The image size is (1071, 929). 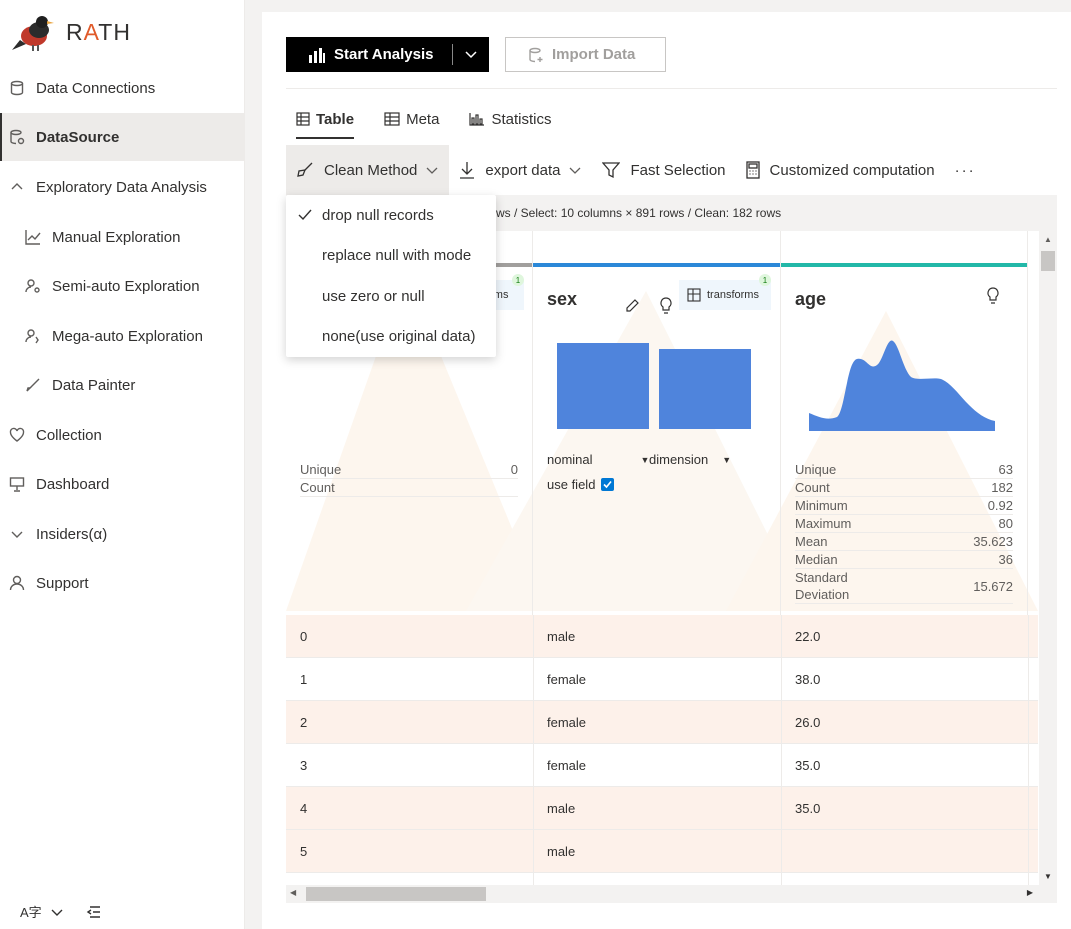 What do you see at coordinates (611, 170) in the screenshot?
I see `filter-icon` at bounding box center [611, 170].